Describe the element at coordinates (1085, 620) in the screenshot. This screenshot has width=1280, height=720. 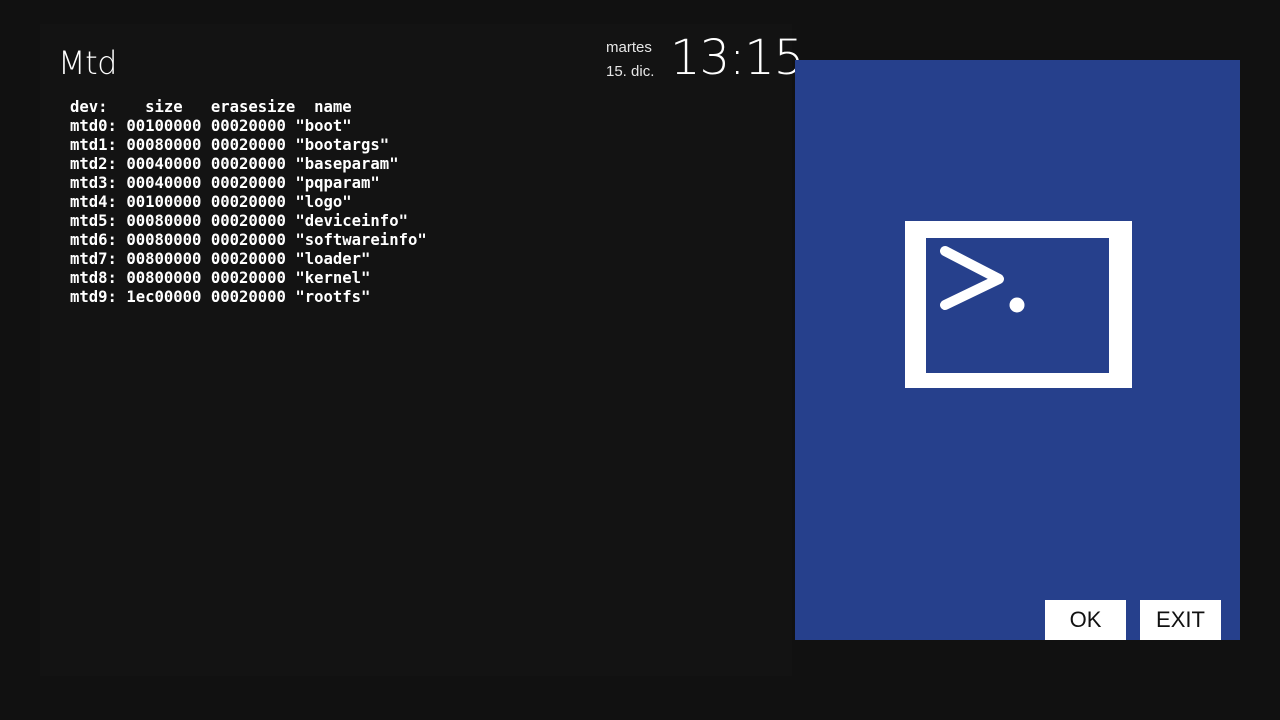
I see `ok-button: OK` at that location.